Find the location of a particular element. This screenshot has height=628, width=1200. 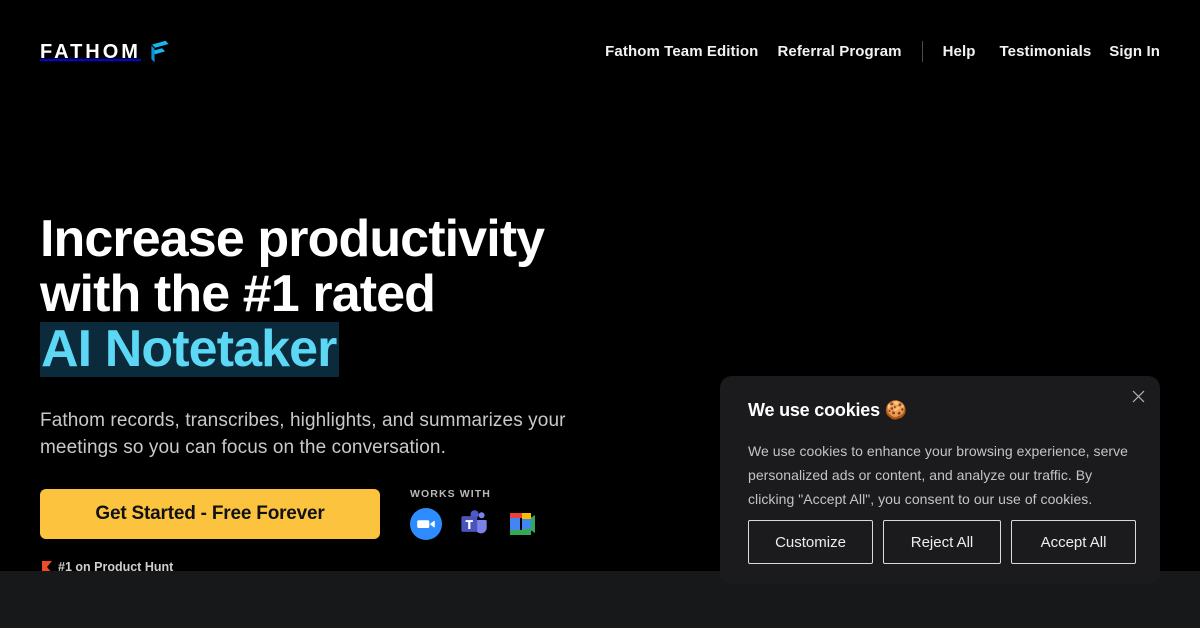

get-started-button: Get Started - Free Forever is located at coordinates (210, 514).